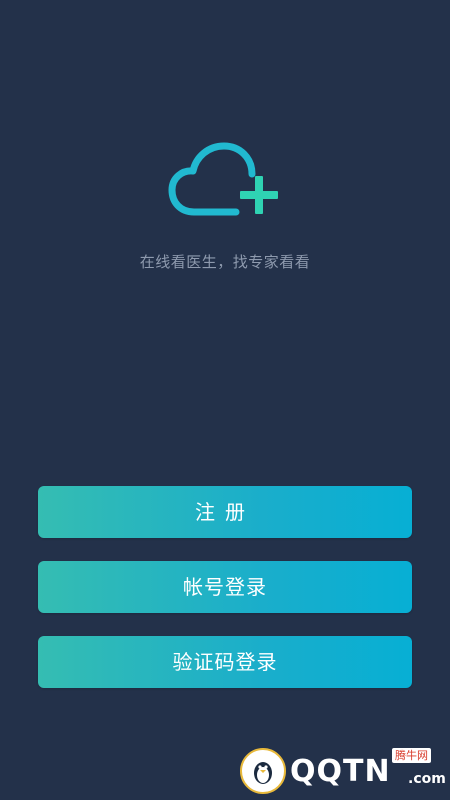  Describe the element at coordinates (263, 771) in the screenshot. I see `qqtn-penguin-logo-icon` at that location.